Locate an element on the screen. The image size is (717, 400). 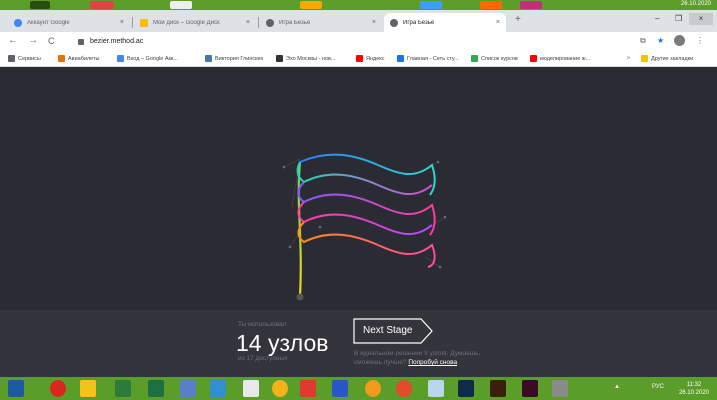
nodes-count: 14 узлов is located at coordinates (282, 343).